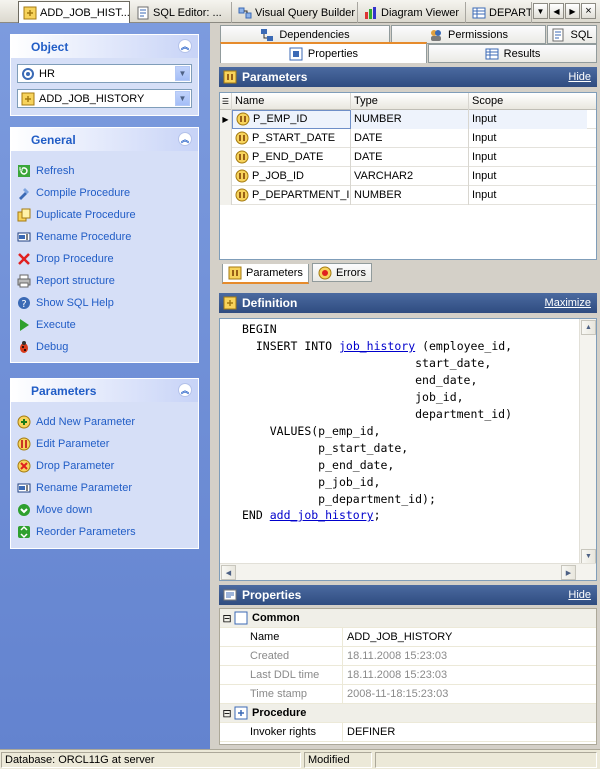 The height and width of the screenshot is (769, 600). Describe the element at coordinates (568, 303) in the screenshot. I see `maximize-definition-link: Maximize` at that location.